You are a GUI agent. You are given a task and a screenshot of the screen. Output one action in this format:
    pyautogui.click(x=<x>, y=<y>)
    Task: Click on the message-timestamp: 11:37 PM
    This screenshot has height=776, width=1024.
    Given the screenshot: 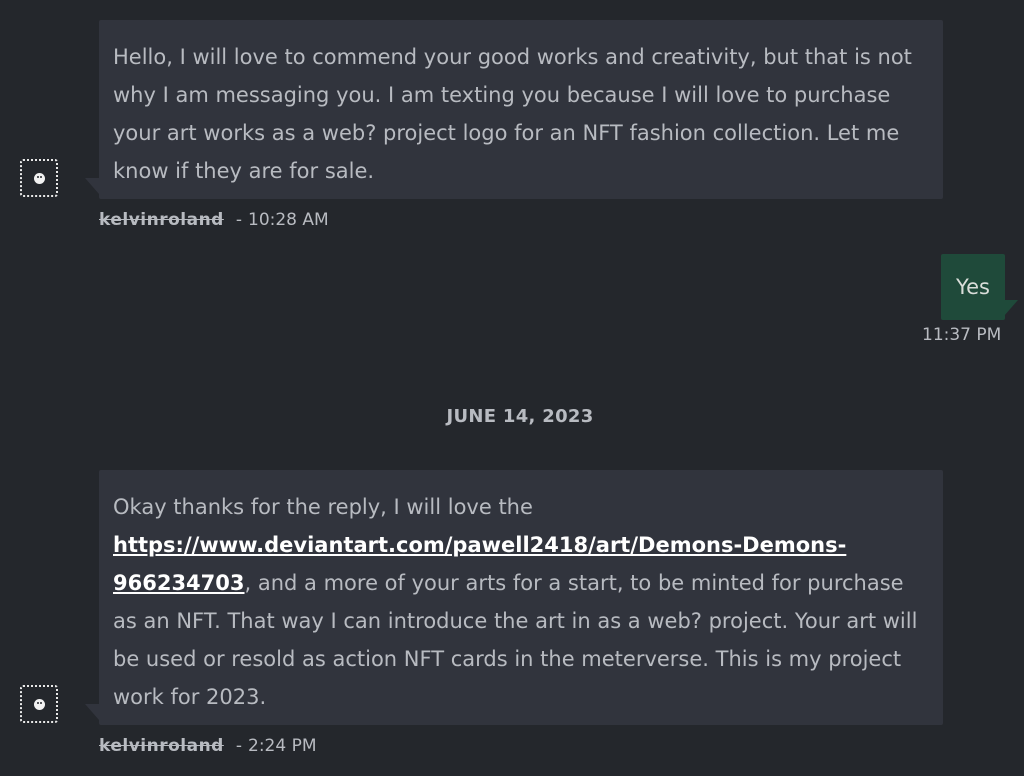 What is the action you would take?
    pyautogui.click(x=961, y=335)
    